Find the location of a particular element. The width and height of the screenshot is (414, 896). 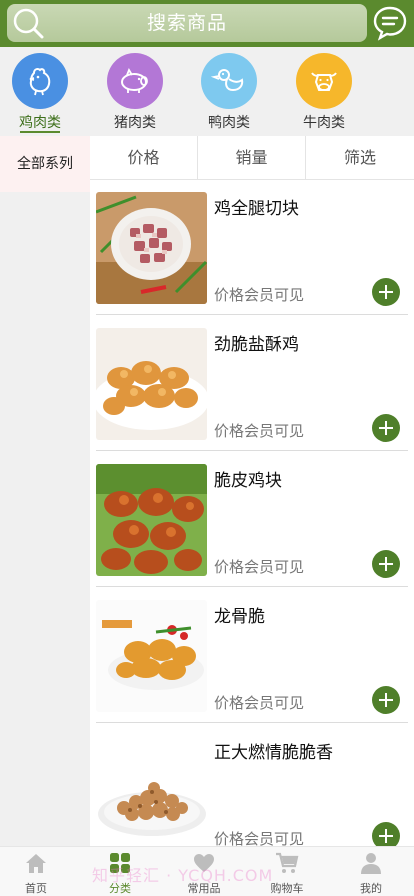

sort-bar: 价格 销量 筛选 is located at coordinates (252, 158).